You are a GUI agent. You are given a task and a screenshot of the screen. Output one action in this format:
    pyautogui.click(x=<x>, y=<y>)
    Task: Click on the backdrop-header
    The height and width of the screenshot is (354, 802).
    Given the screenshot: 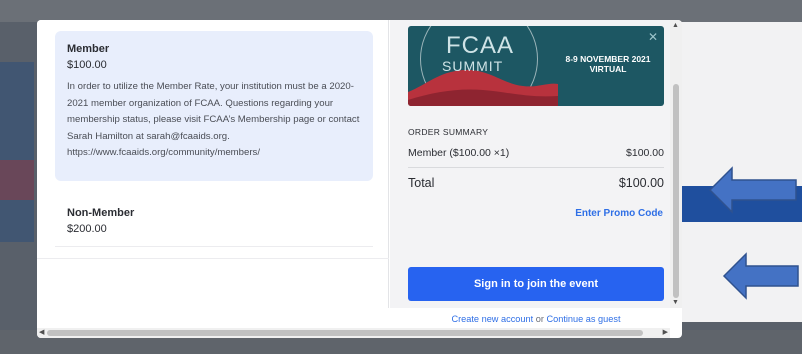 What is the action you would take?
    pyautogui.click(x=401, y=11)
    